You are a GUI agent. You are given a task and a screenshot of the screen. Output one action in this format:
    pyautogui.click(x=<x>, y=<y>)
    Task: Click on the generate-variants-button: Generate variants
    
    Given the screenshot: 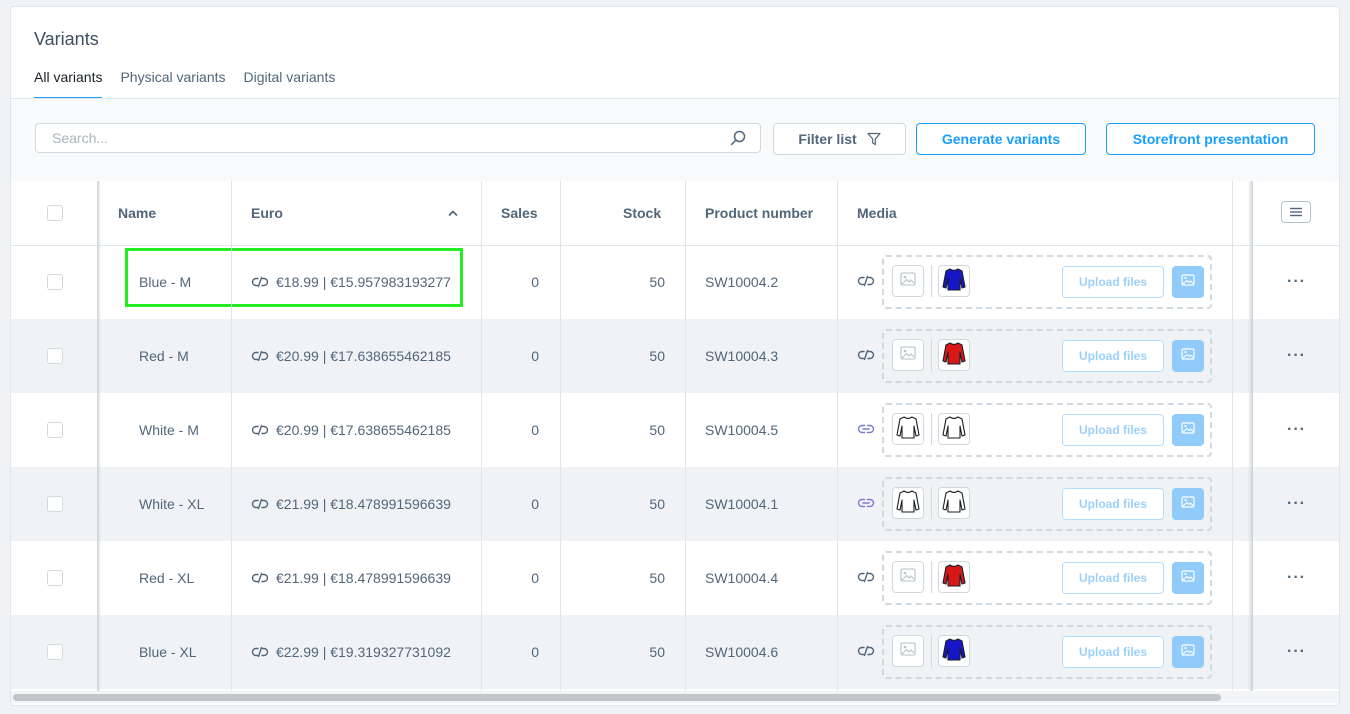 What is the action you would take?
    pyautogui.click(x=1001, y=139)
    